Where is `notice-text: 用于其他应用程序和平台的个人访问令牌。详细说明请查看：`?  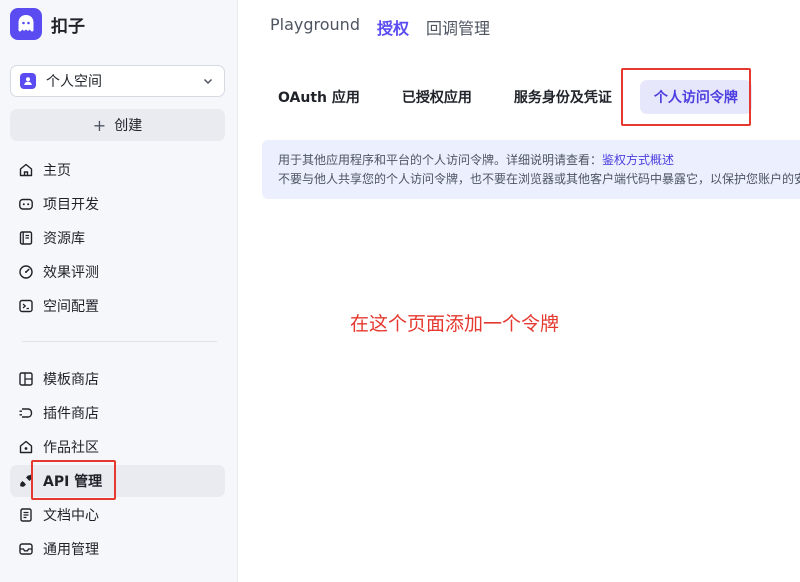 notice-text: 用于其他应用程序和平台的个人访问令牌。详细说明请查看： is located at coordinates (440, 160).